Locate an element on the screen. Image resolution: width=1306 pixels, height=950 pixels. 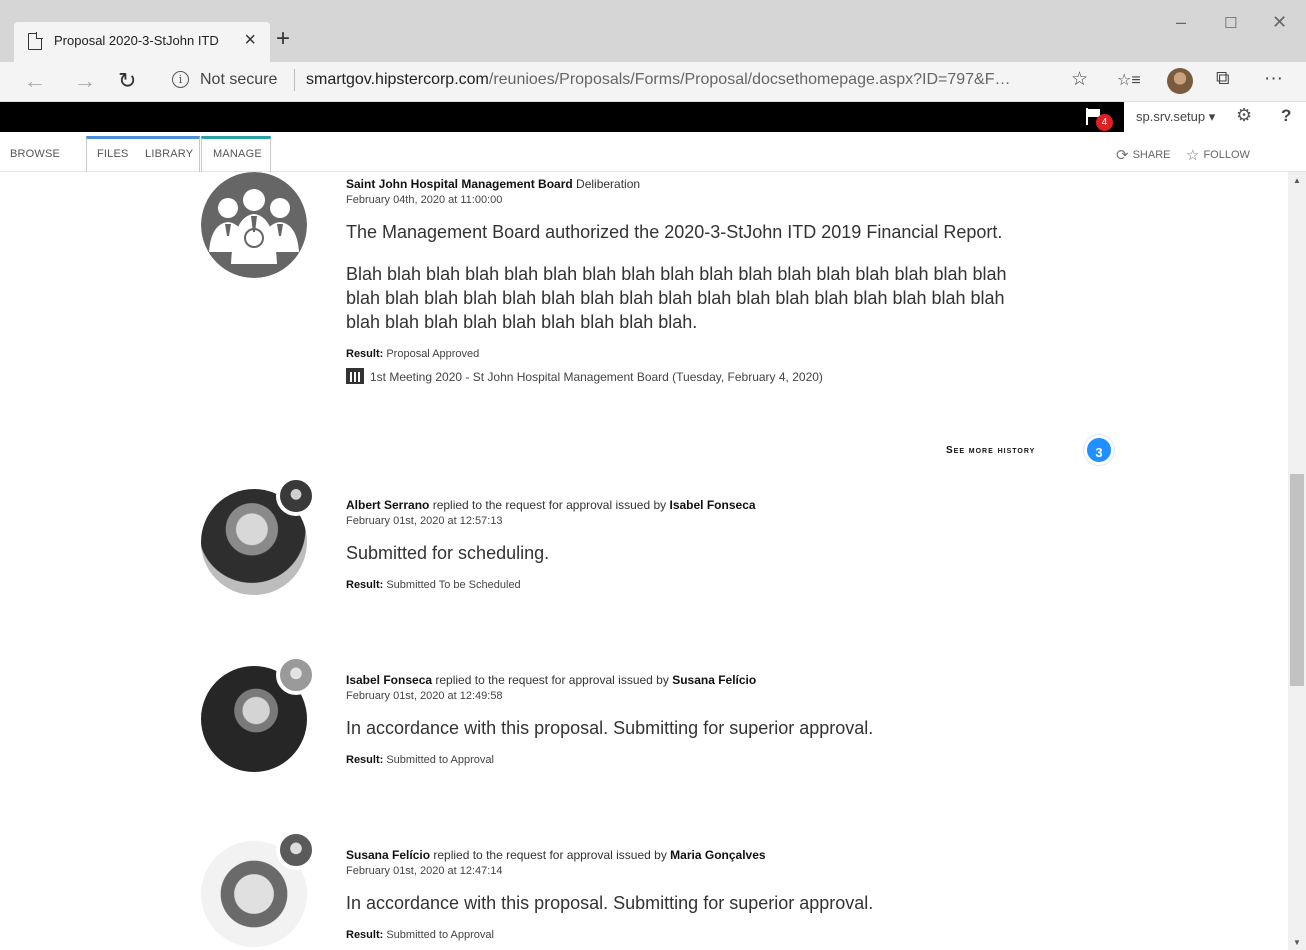
entry-message: Submitted for scheduling. is located at coordinates (448, 553).